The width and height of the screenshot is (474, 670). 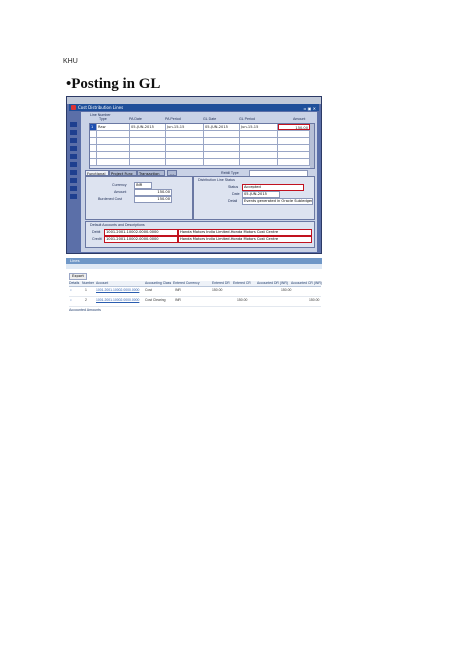 What do you see at coordinates (194, 107) in the screenshot?
I see `window-titlebar: Cost Distribution Lines ▫ ▣ ✕` at bounding box center [194, 107].